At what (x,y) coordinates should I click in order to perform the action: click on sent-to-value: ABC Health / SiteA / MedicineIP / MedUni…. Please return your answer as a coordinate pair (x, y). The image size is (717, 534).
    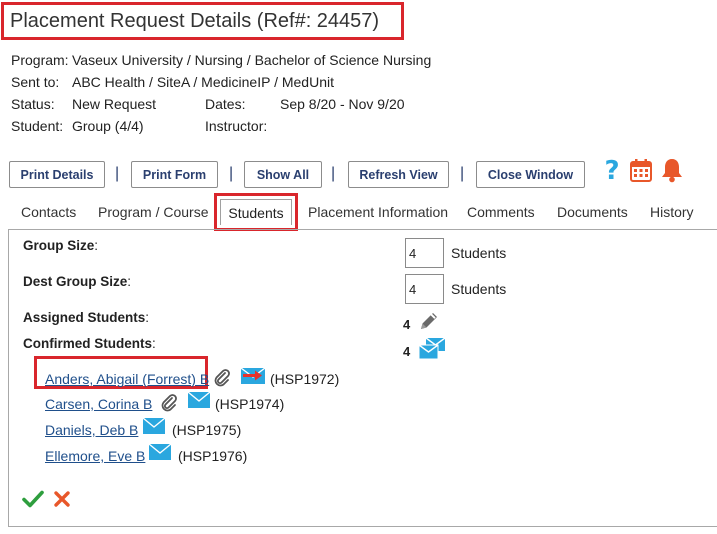
    Looking at the image, I should click on (203, 82).